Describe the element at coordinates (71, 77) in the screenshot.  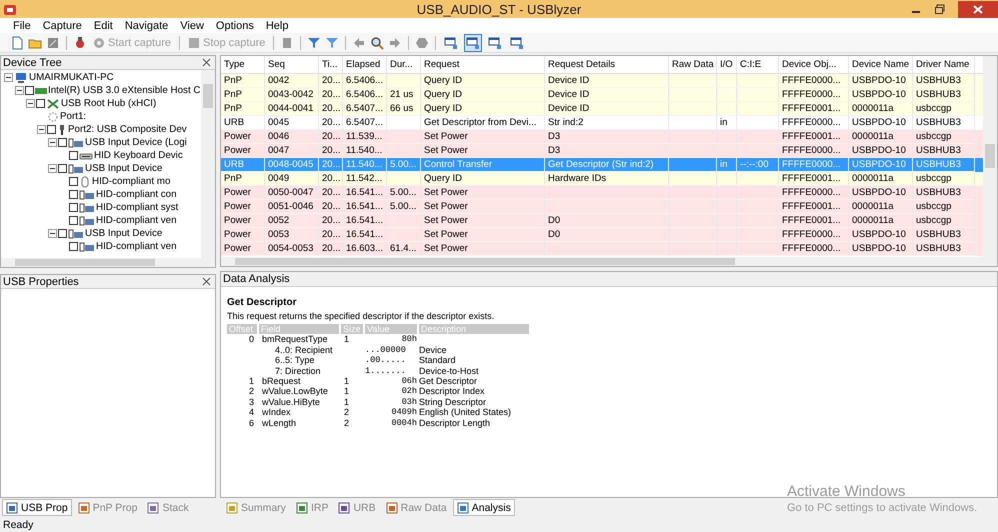
I see `tree-item: UMAIRMUKATI-PC` at that location.